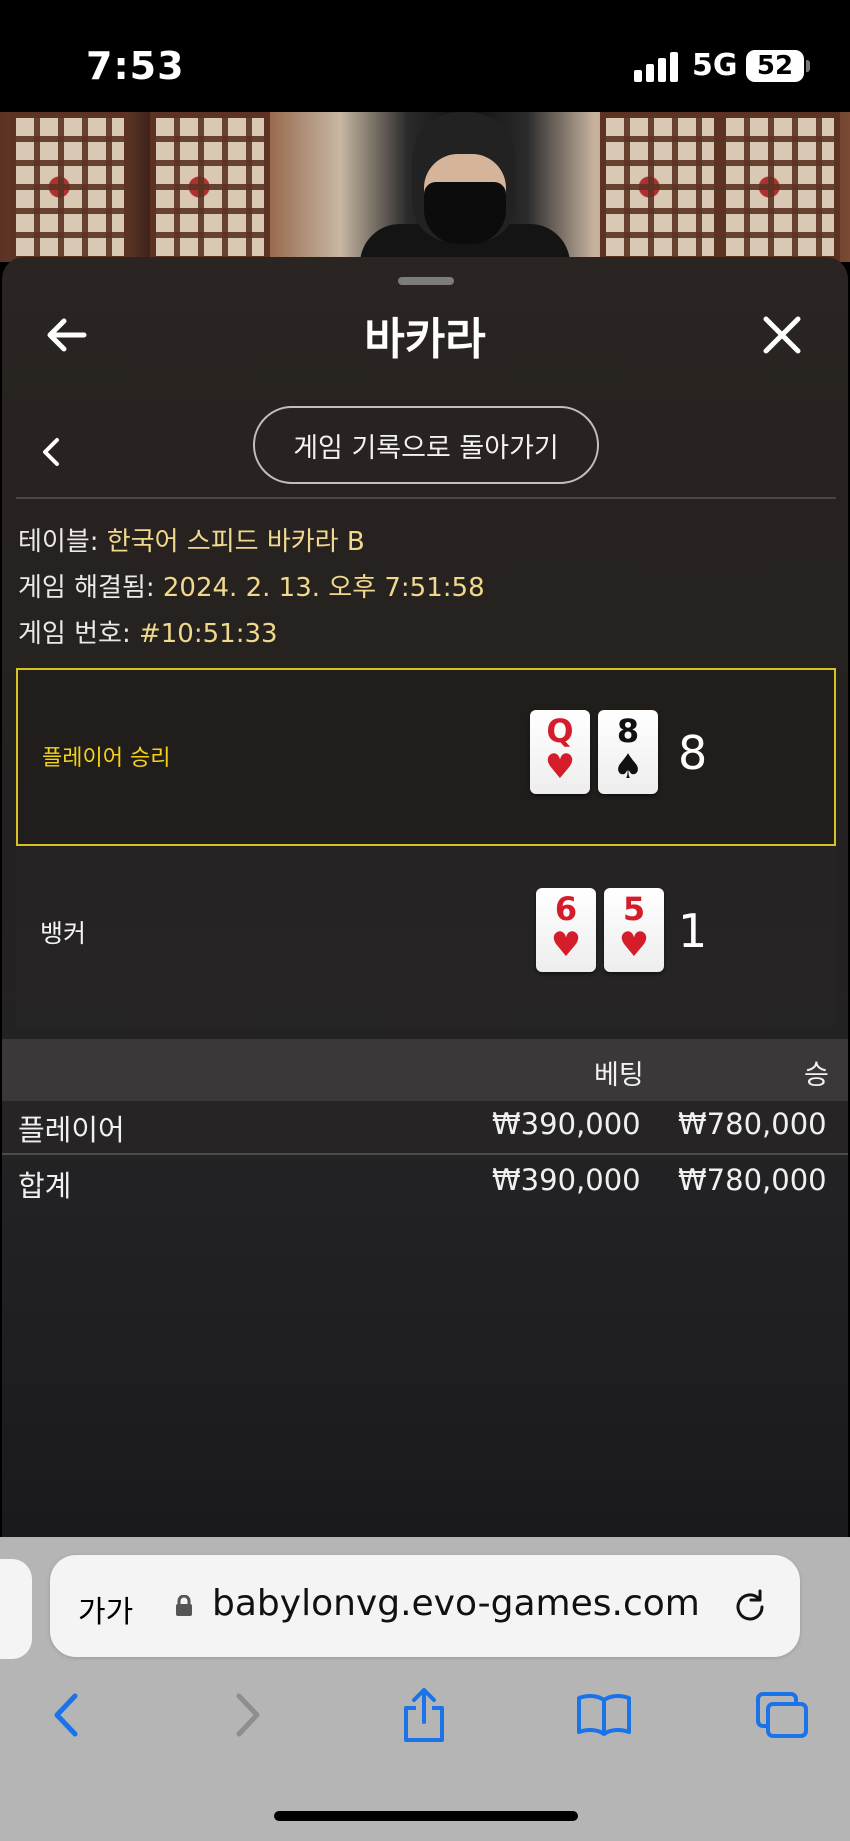  What do you see at coordinates (184, 1605) in the screenshot?
I see `lock-icon` at bounding box center [184, 1605].